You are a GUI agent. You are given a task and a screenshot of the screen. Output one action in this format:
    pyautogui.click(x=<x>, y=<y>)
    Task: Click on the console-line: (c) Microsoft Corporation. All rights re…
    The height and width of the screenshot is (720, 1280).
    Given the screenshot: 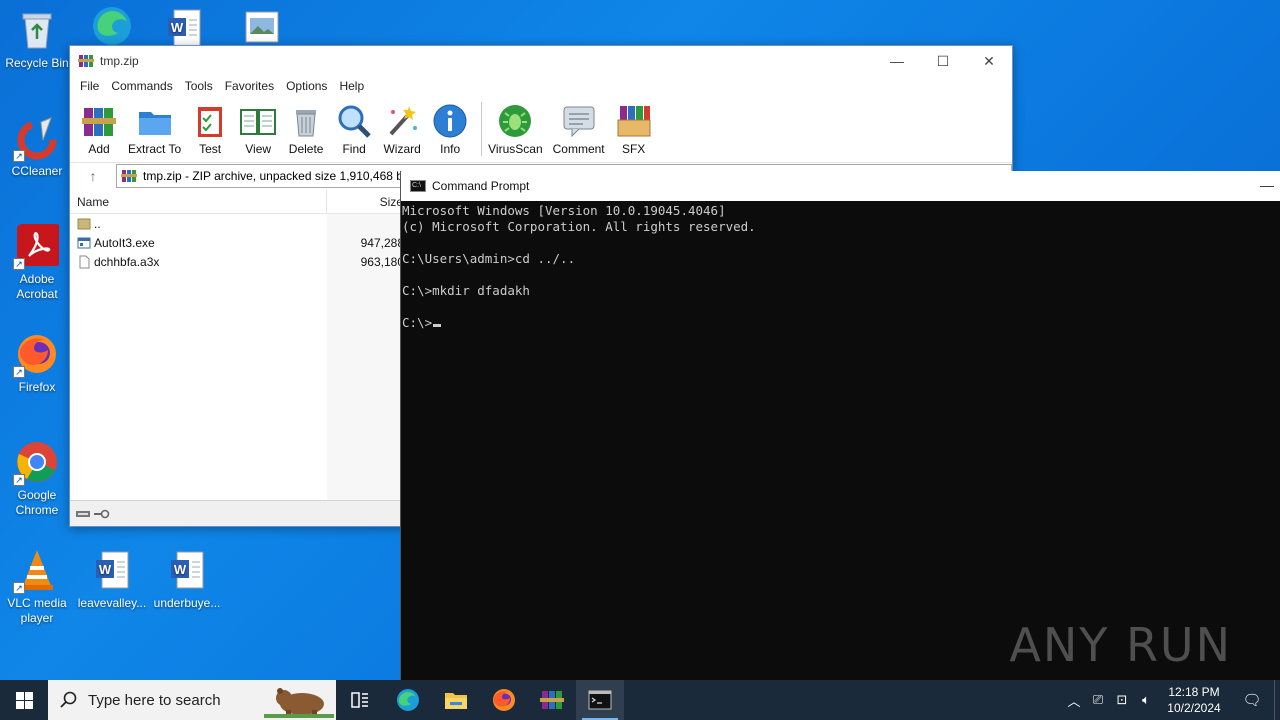 What is the action you would take?
    pyautogui.click(x=579, y=226)
    